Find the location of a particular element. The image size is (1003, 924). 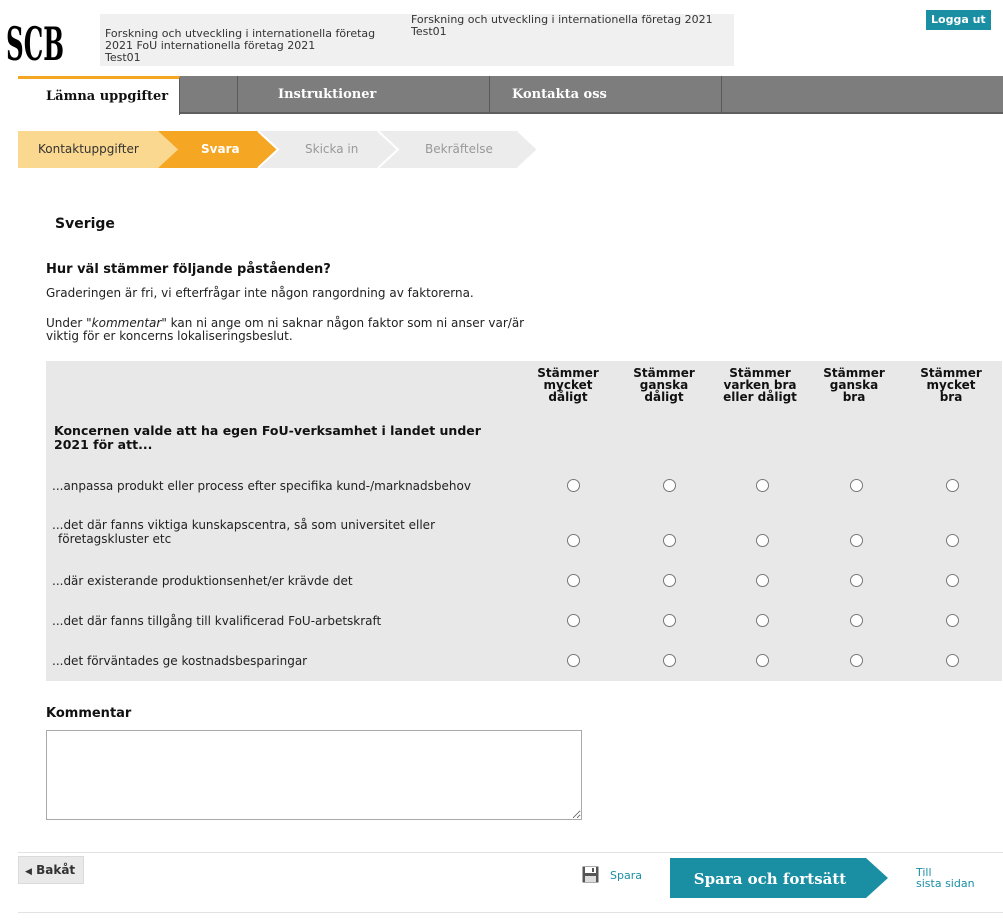

footer-divider-bottom is located at coordinates (510, 912).